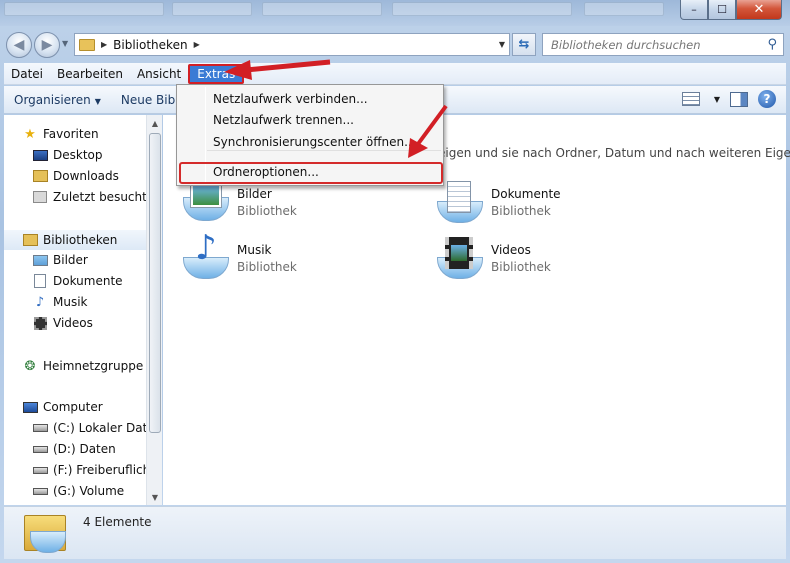  I want to click on nav-libraries: Bibliotheken, so click(75, 240).